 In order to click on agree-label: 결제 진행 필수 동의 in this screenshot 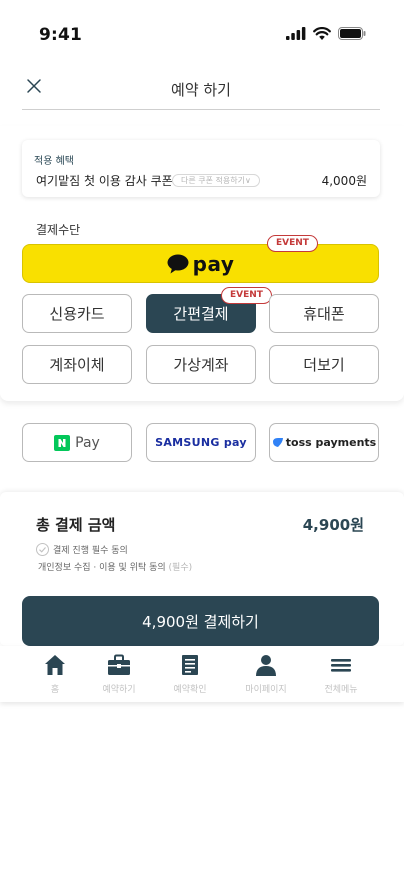, I will do `click(90, 551)`.